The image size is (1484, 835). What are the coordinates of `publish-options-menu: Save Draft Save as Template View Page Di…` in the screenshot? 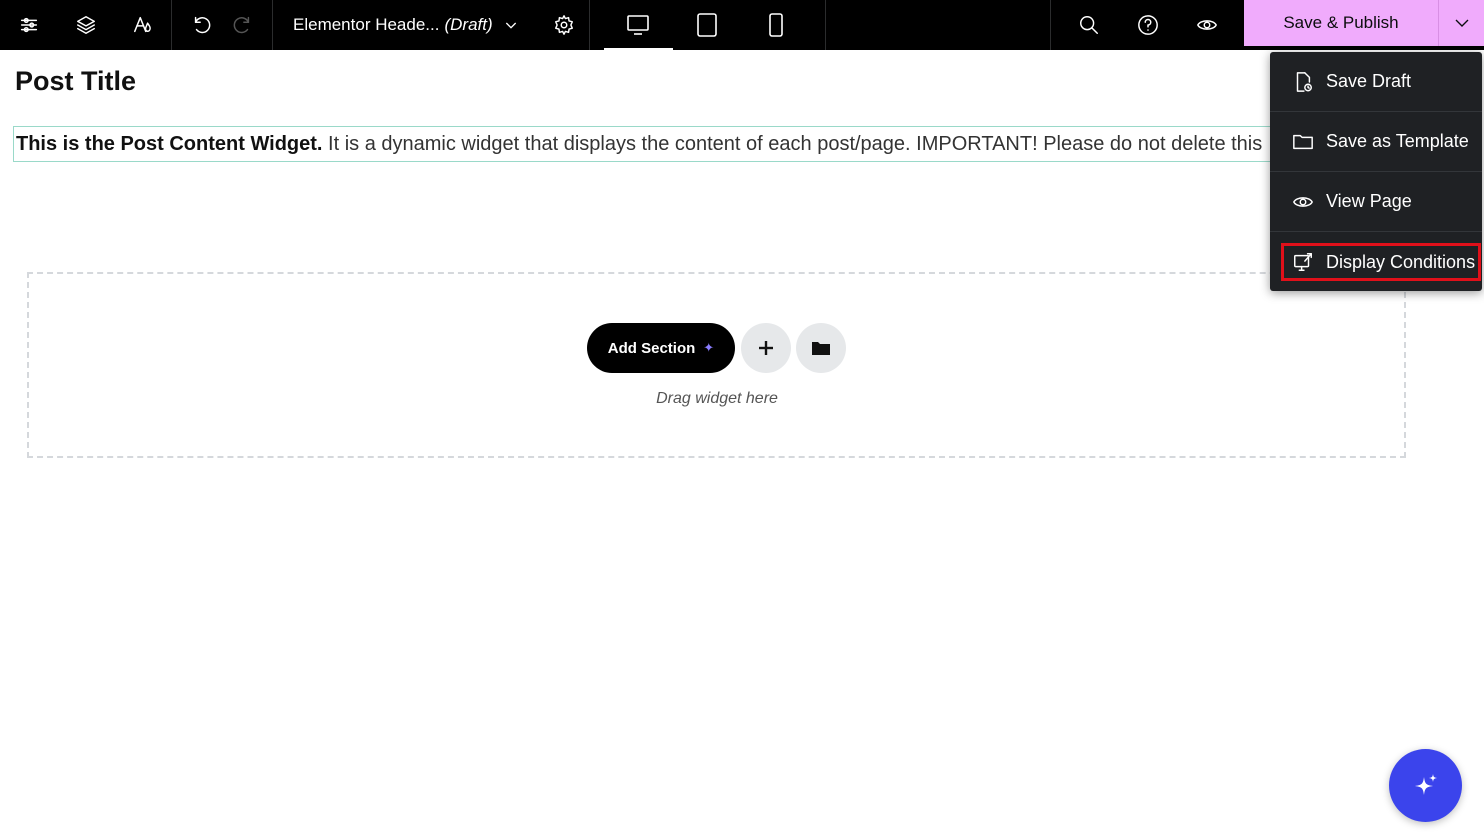 It's located at (1376, 171).